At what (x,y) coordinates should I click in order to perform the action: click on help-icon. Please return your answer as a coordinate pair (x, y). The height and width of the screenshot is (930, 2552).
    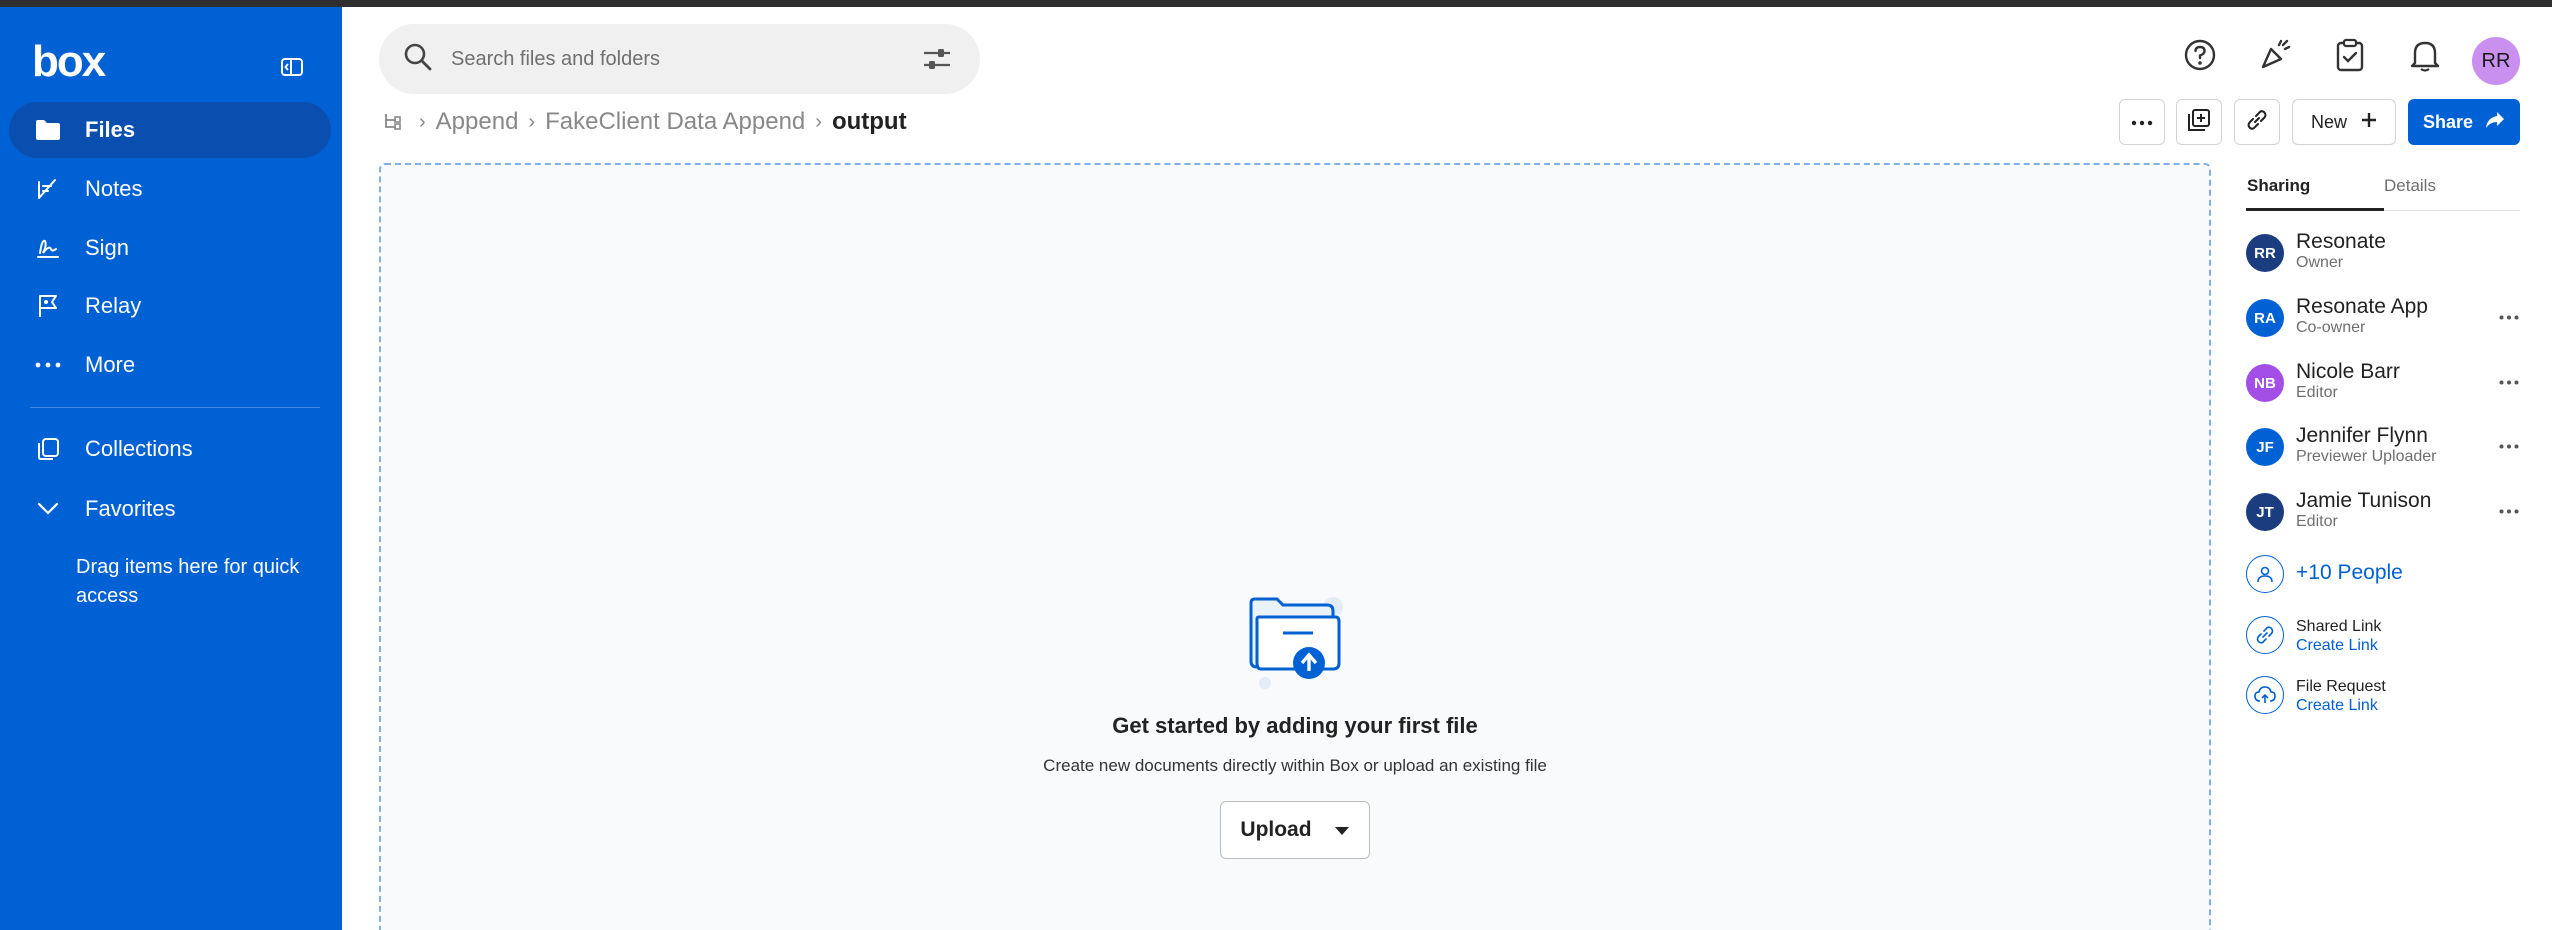
    Looking at the image, I should click on (2200, 55).